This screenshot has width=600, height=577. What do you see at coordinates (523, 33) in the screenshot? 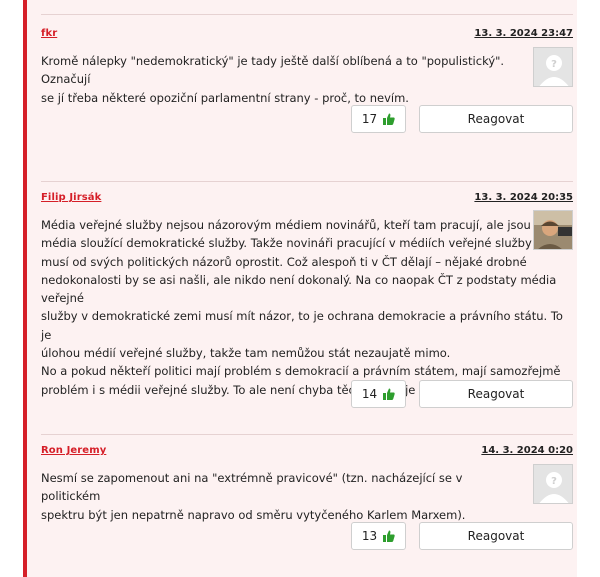
I see `comment-date-link: 13. 3. 2024 23:47` at bounding box center [523, 33].